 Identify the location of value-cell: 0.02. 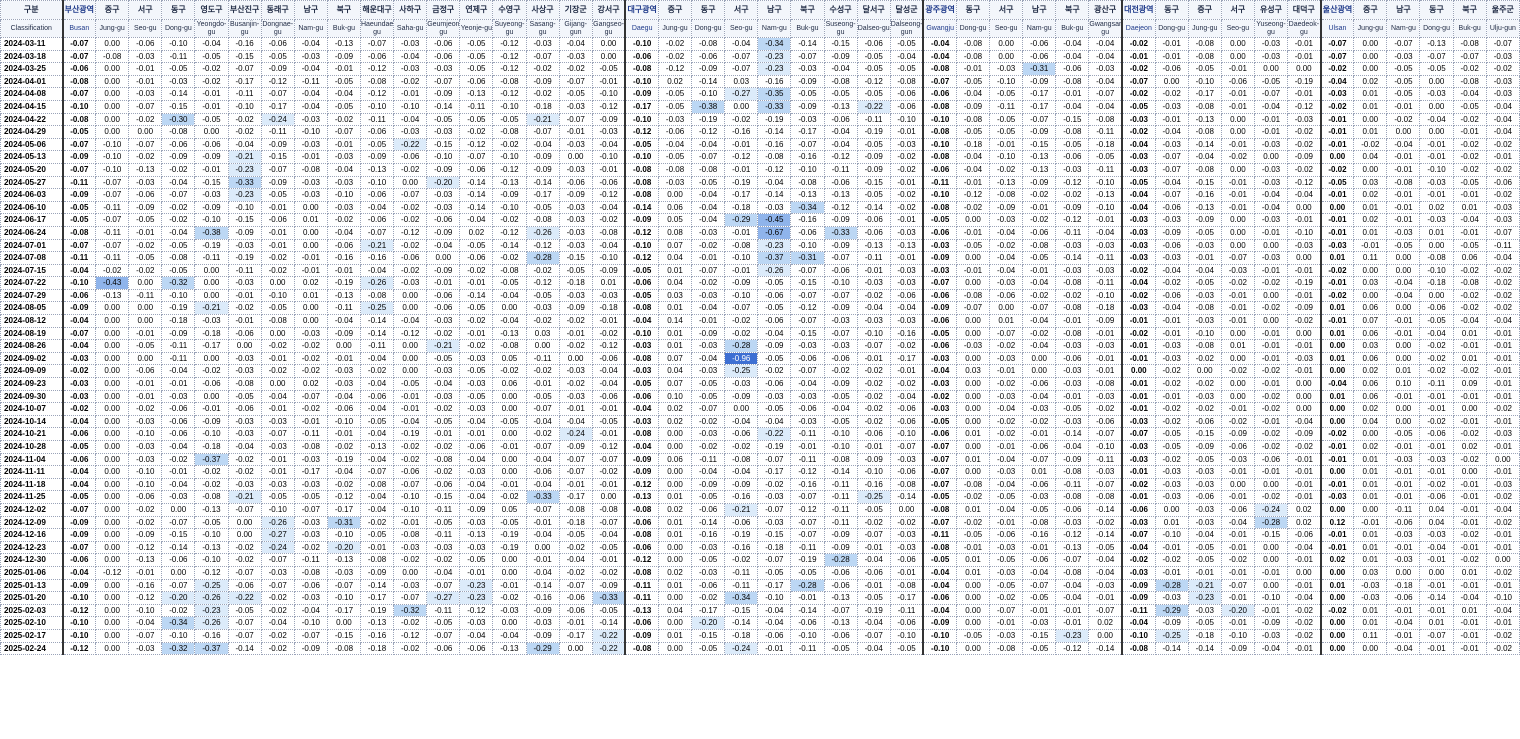
(1304, 522).